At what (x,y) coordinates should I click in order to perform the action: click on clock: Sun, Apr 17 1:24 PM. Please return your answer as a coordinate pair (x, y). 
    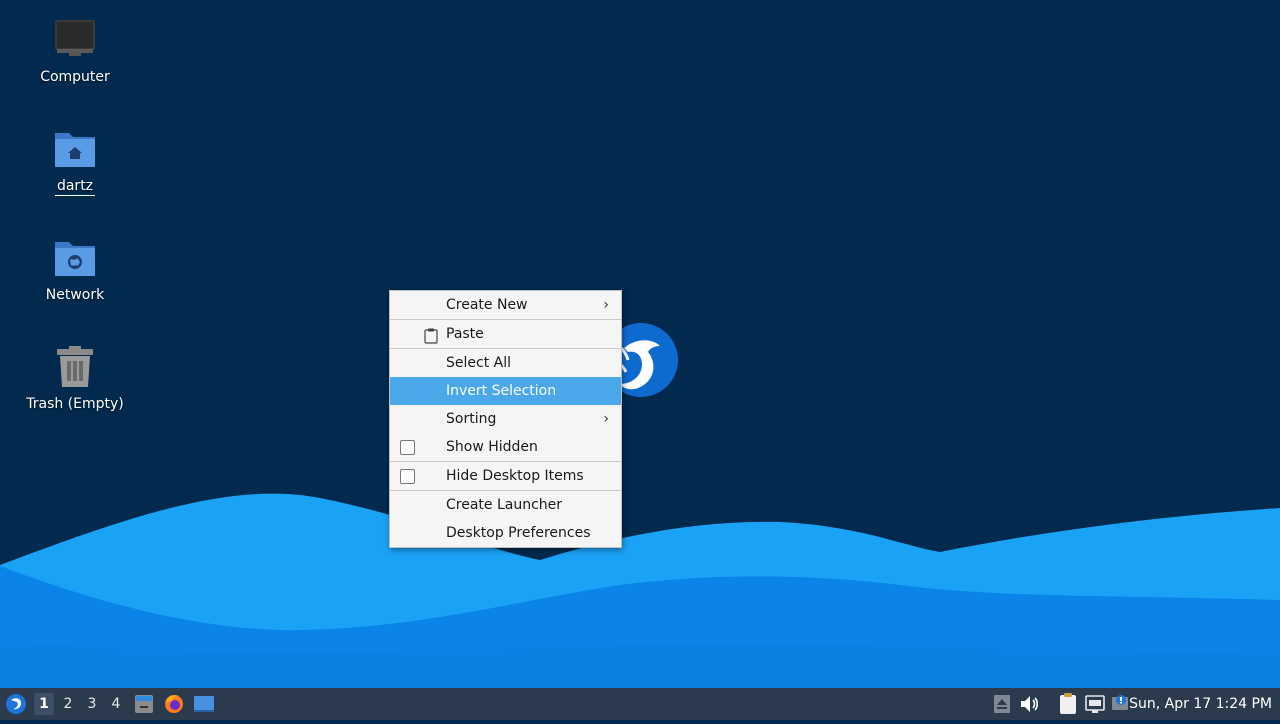
    Looking at the image, I should click on (1200, 704).